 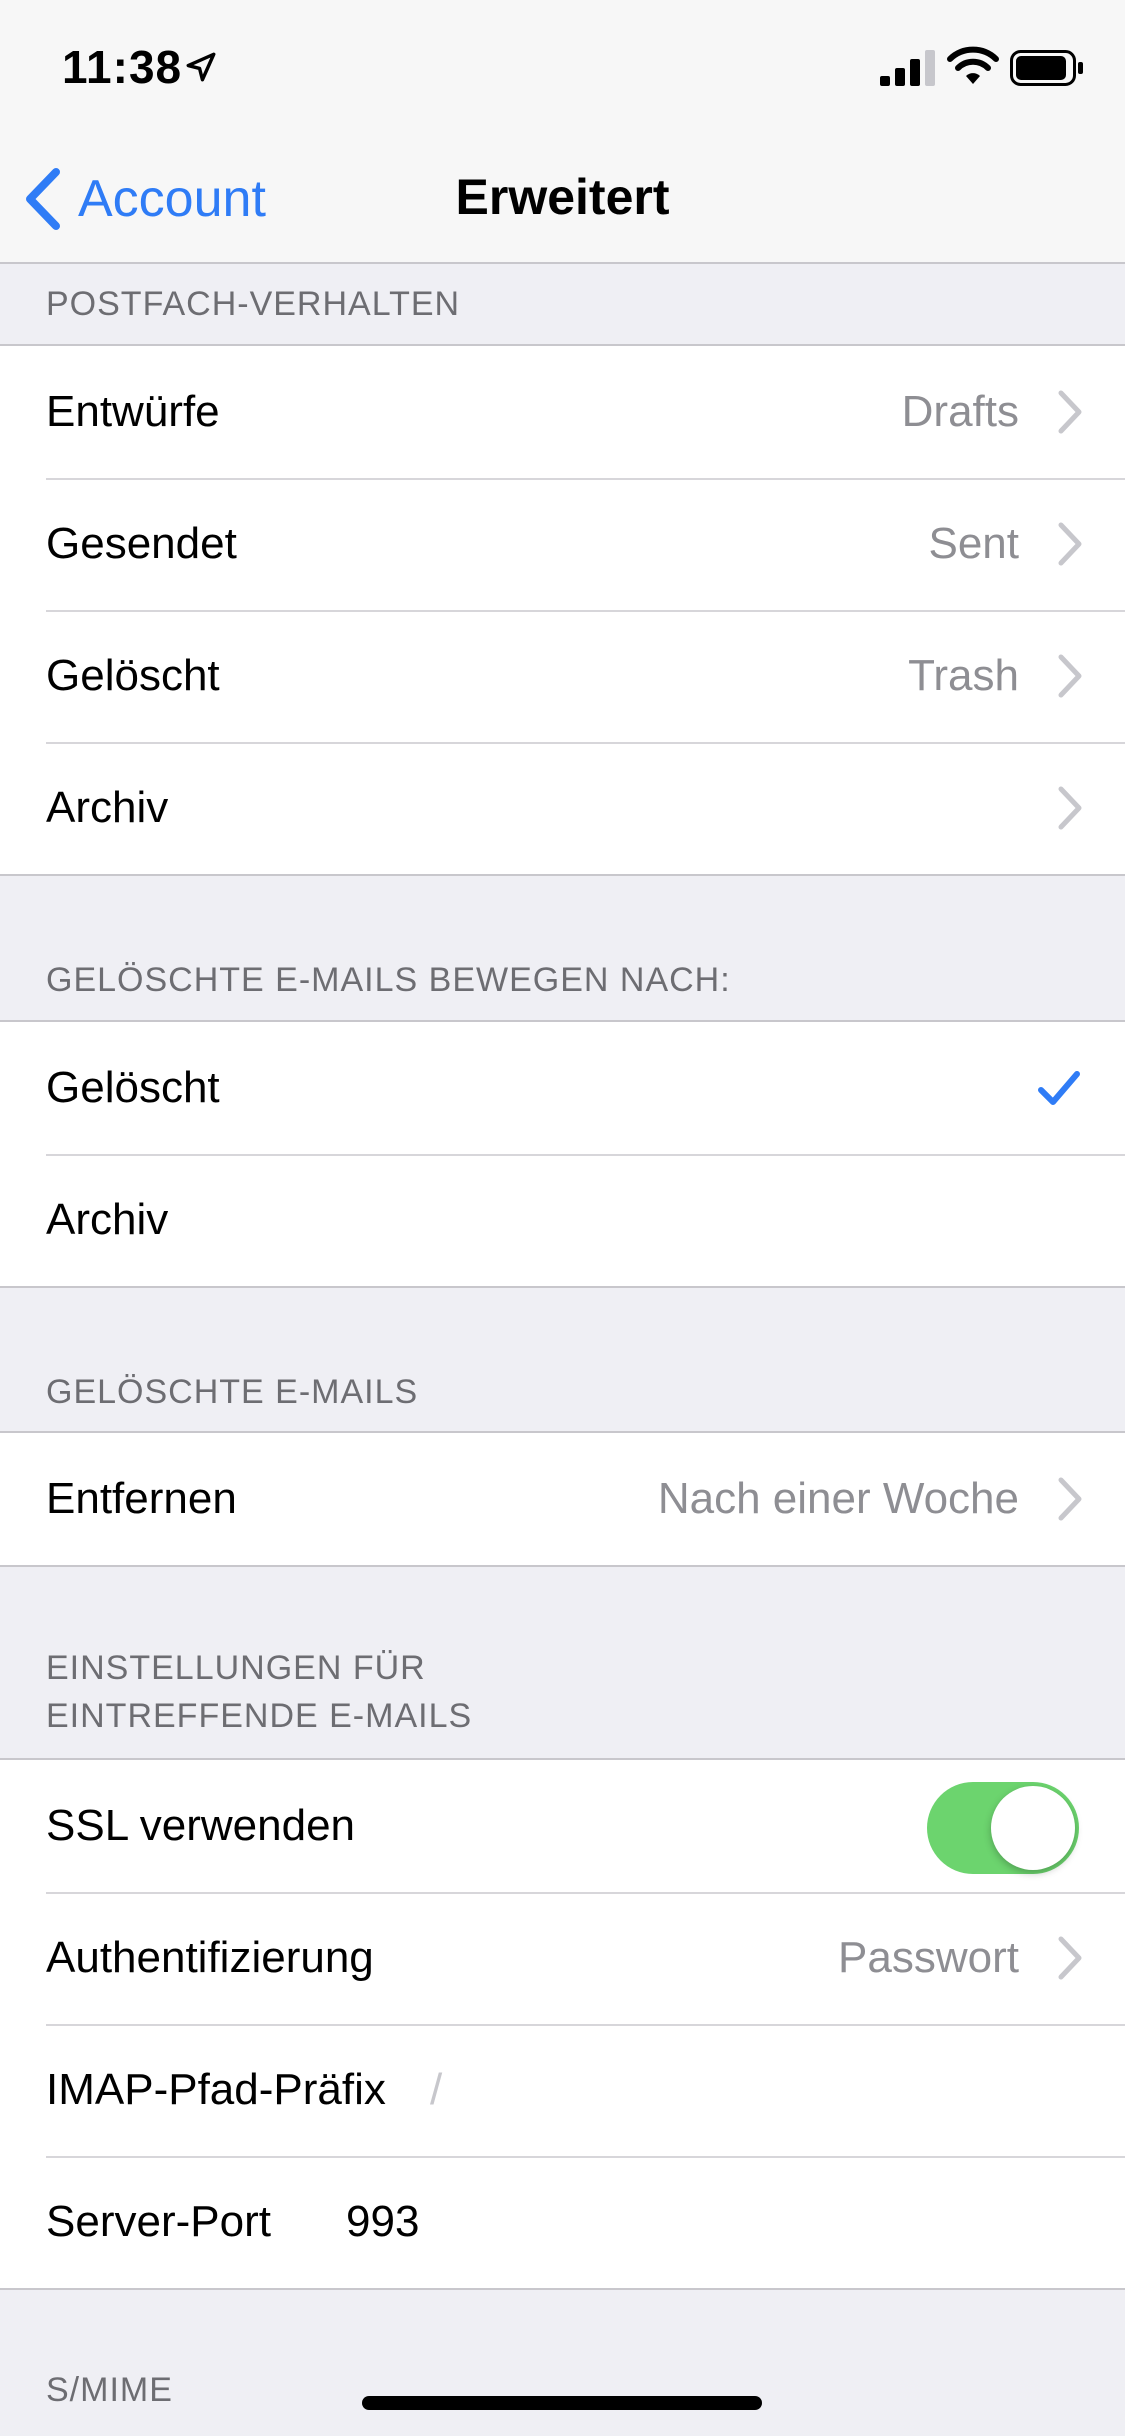 What do you see at coordinates (562, 1220) in the screenshot?
I see `option-archive: Archiv` at bounding box center [562, 1220].